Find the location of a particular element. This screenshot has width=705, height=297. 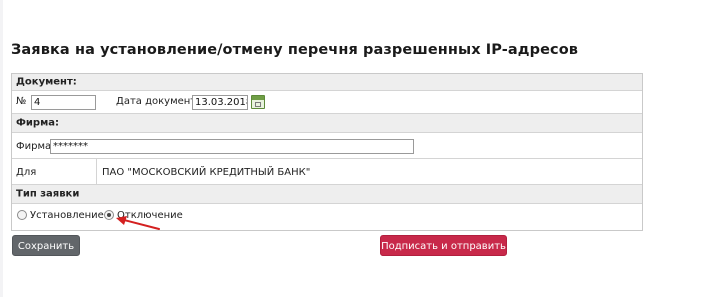

firm-input: ******* is located at coordinates (232, 146).